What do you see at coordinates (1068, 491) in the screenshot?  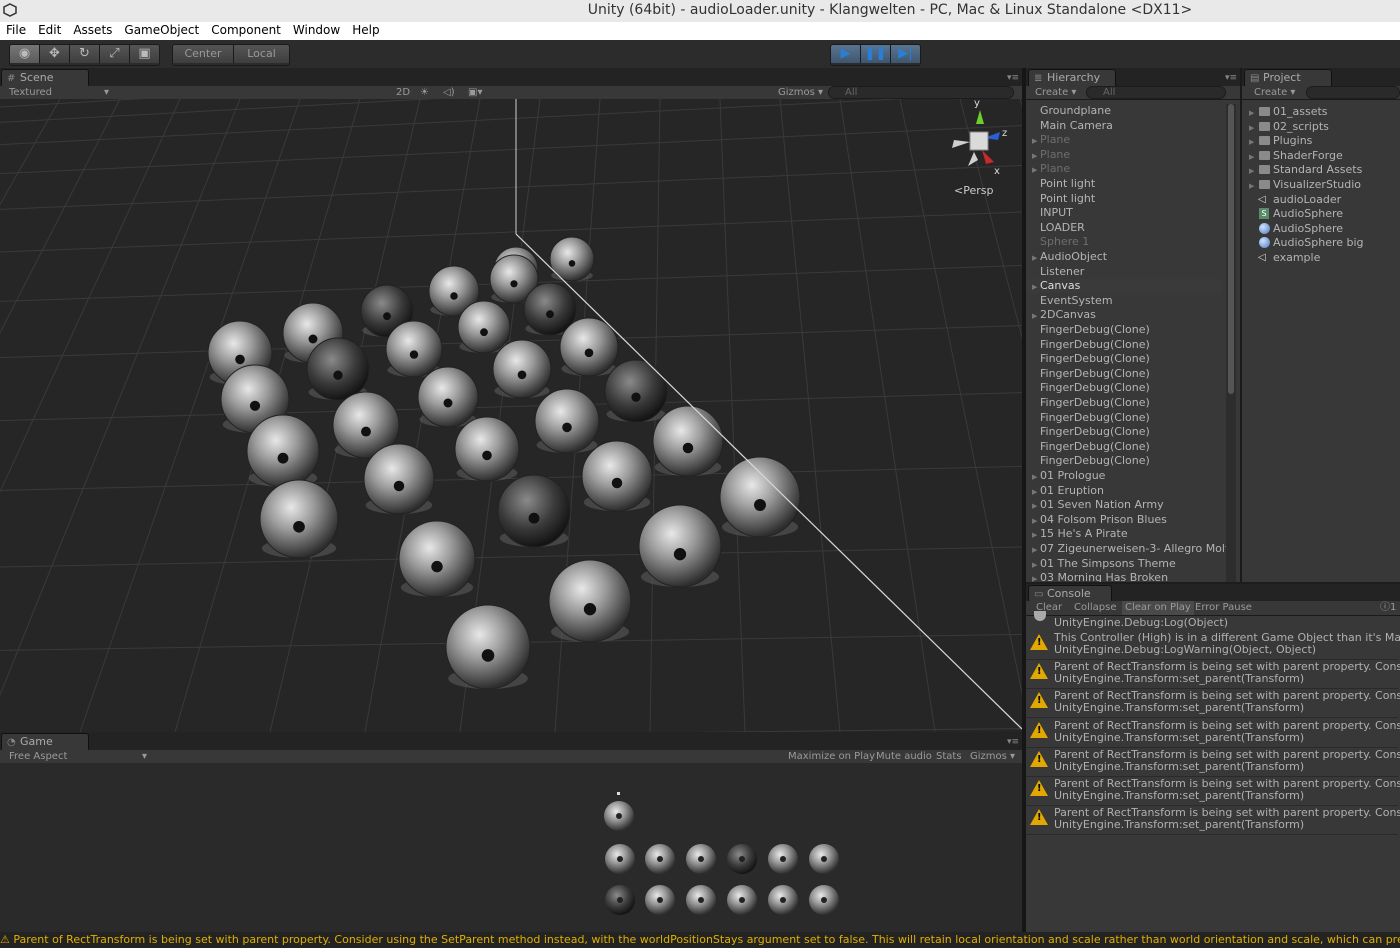 I see `hierarchy-item: 01 Eruption` at bounding box center [1068, 491].